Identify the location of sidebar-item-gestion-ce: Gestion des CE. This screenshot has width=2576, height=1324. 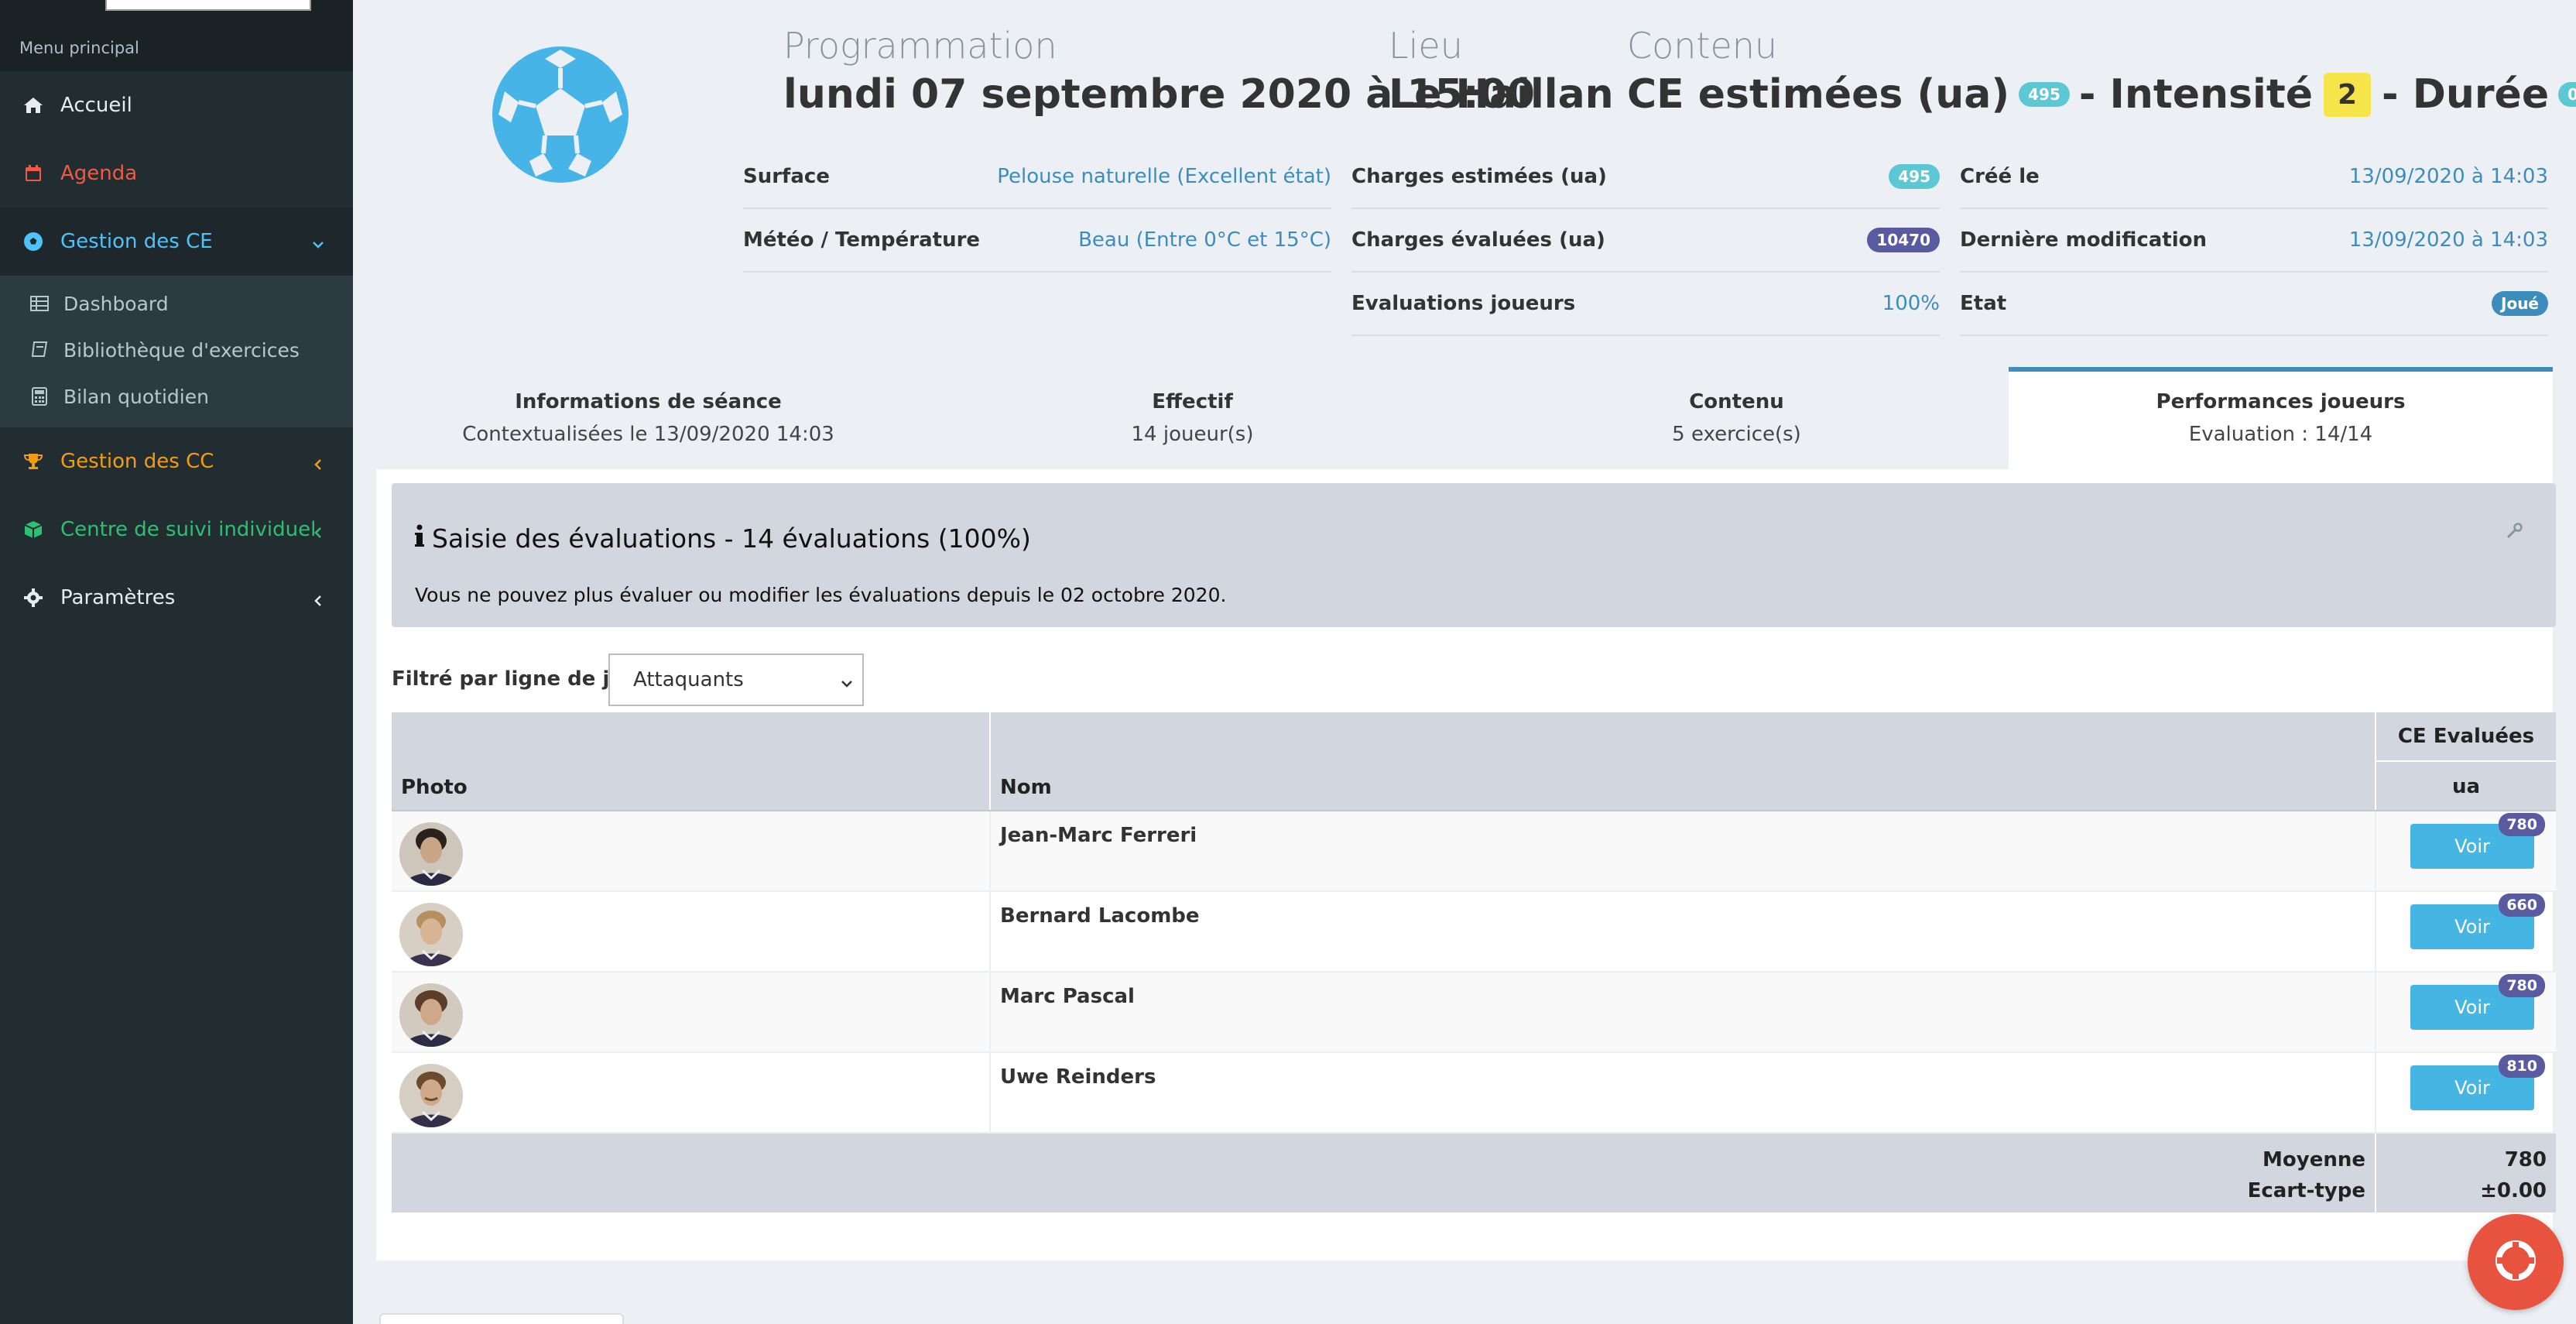
(176, 242).